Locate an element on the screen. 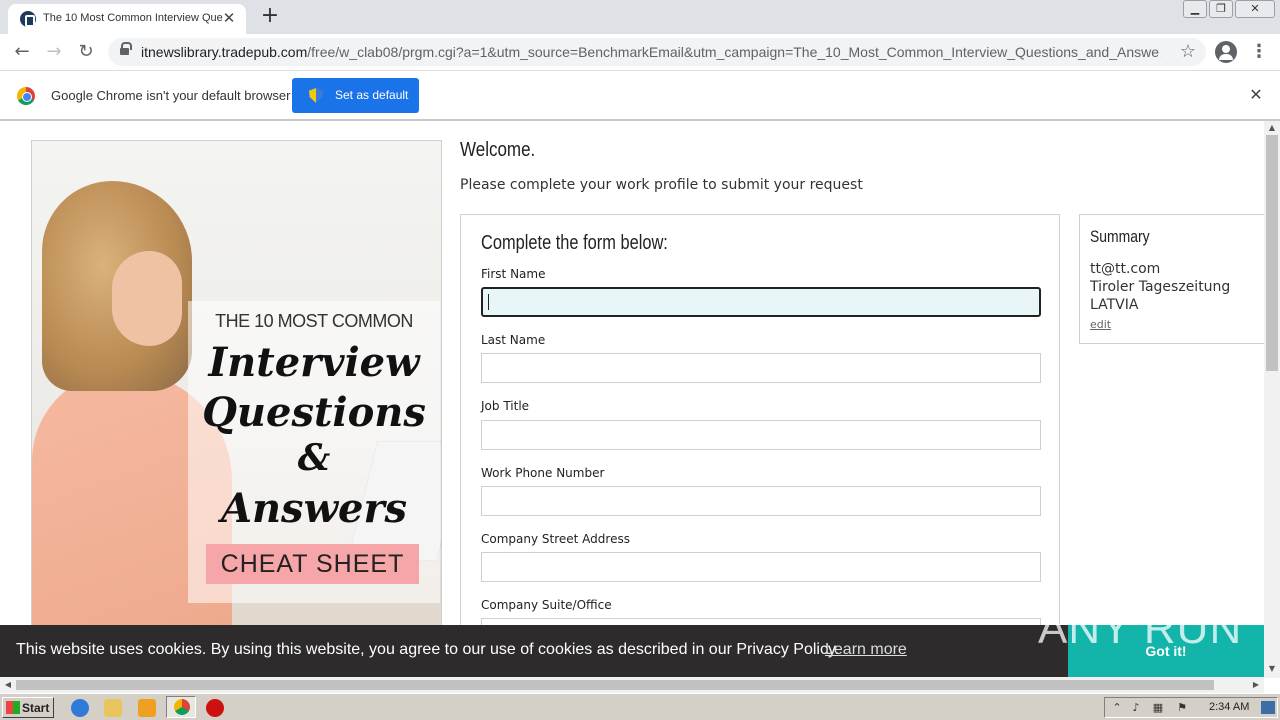 This screenshot has width=1280, height=720. summary-country: LATVIA is located at coordinates (1114, 305).